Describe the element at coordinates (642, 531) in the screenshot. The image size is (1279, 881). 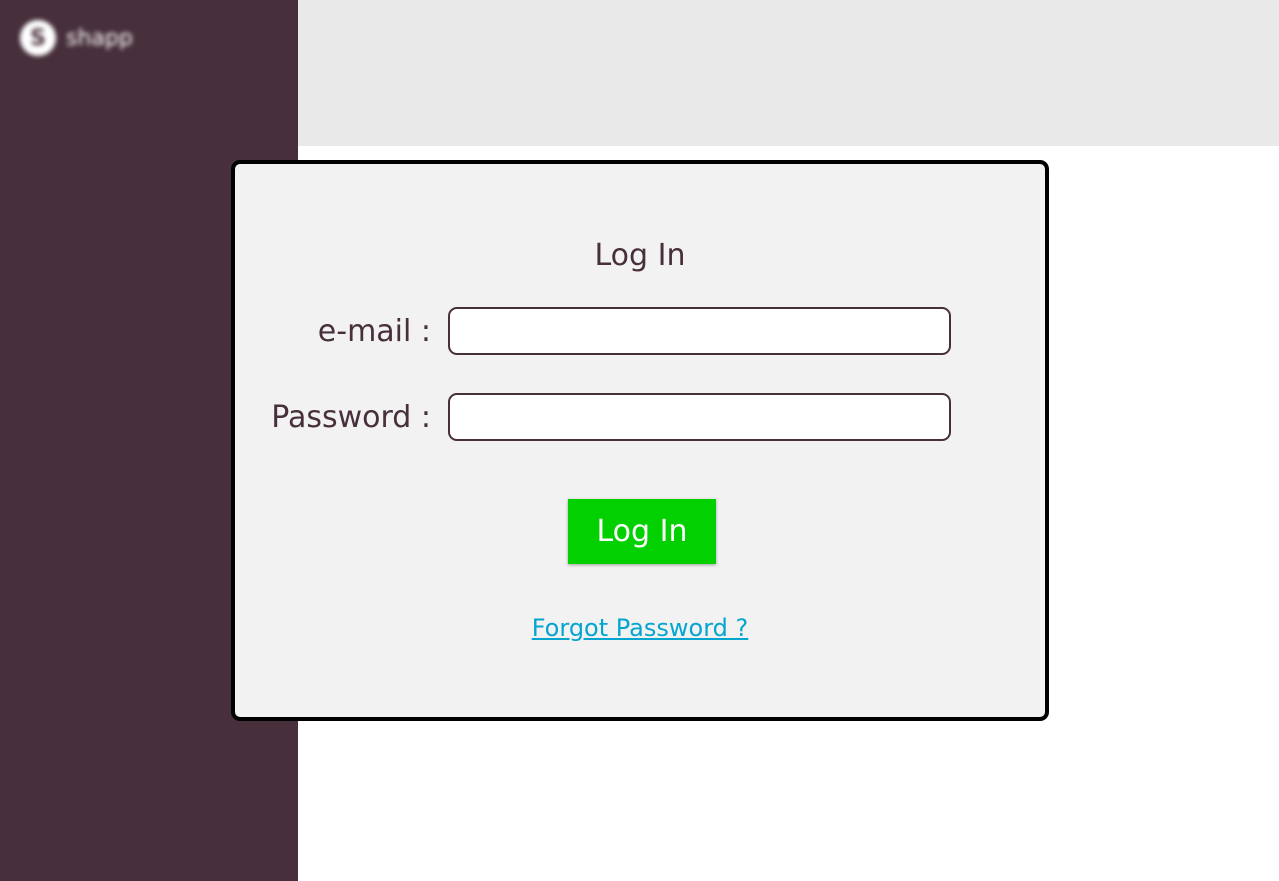
I see `login-button: Log In` at that location.